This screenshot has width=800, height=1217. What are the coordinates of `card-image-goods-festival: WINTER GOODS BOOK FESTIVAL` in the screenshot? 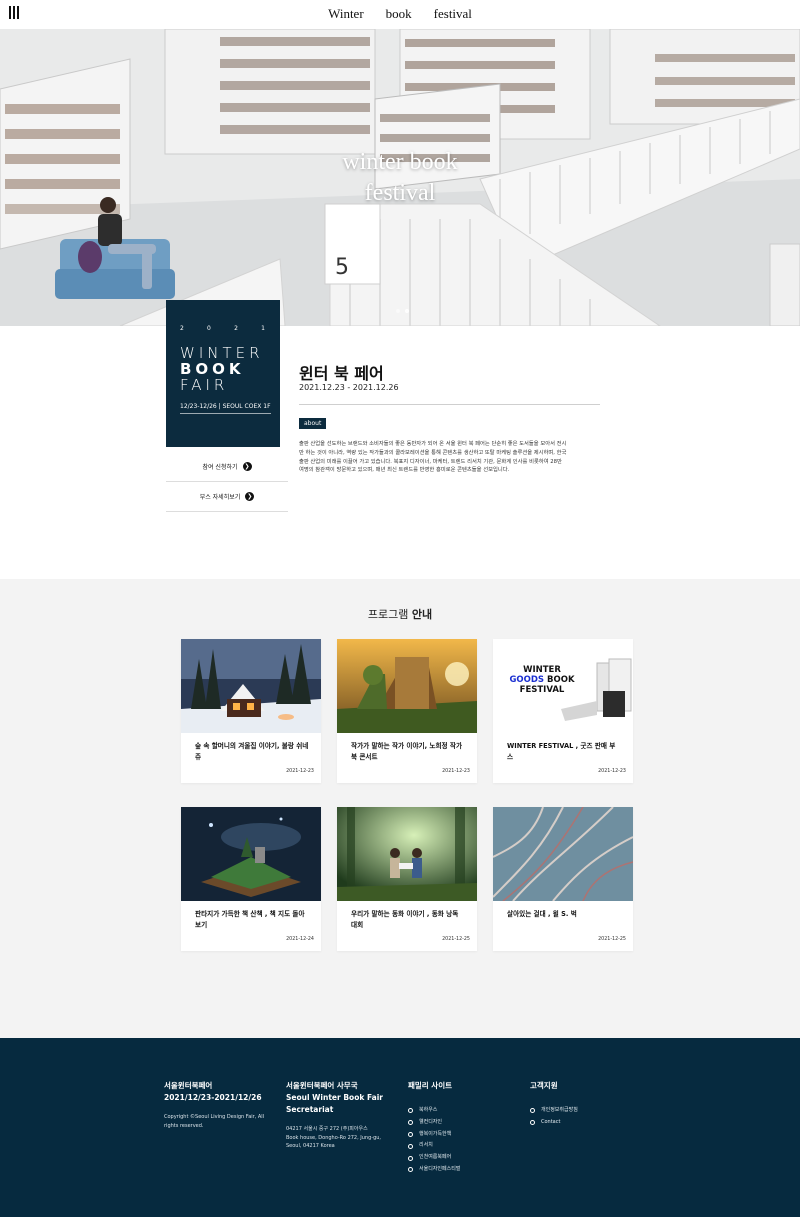 It's located at (563, 686).